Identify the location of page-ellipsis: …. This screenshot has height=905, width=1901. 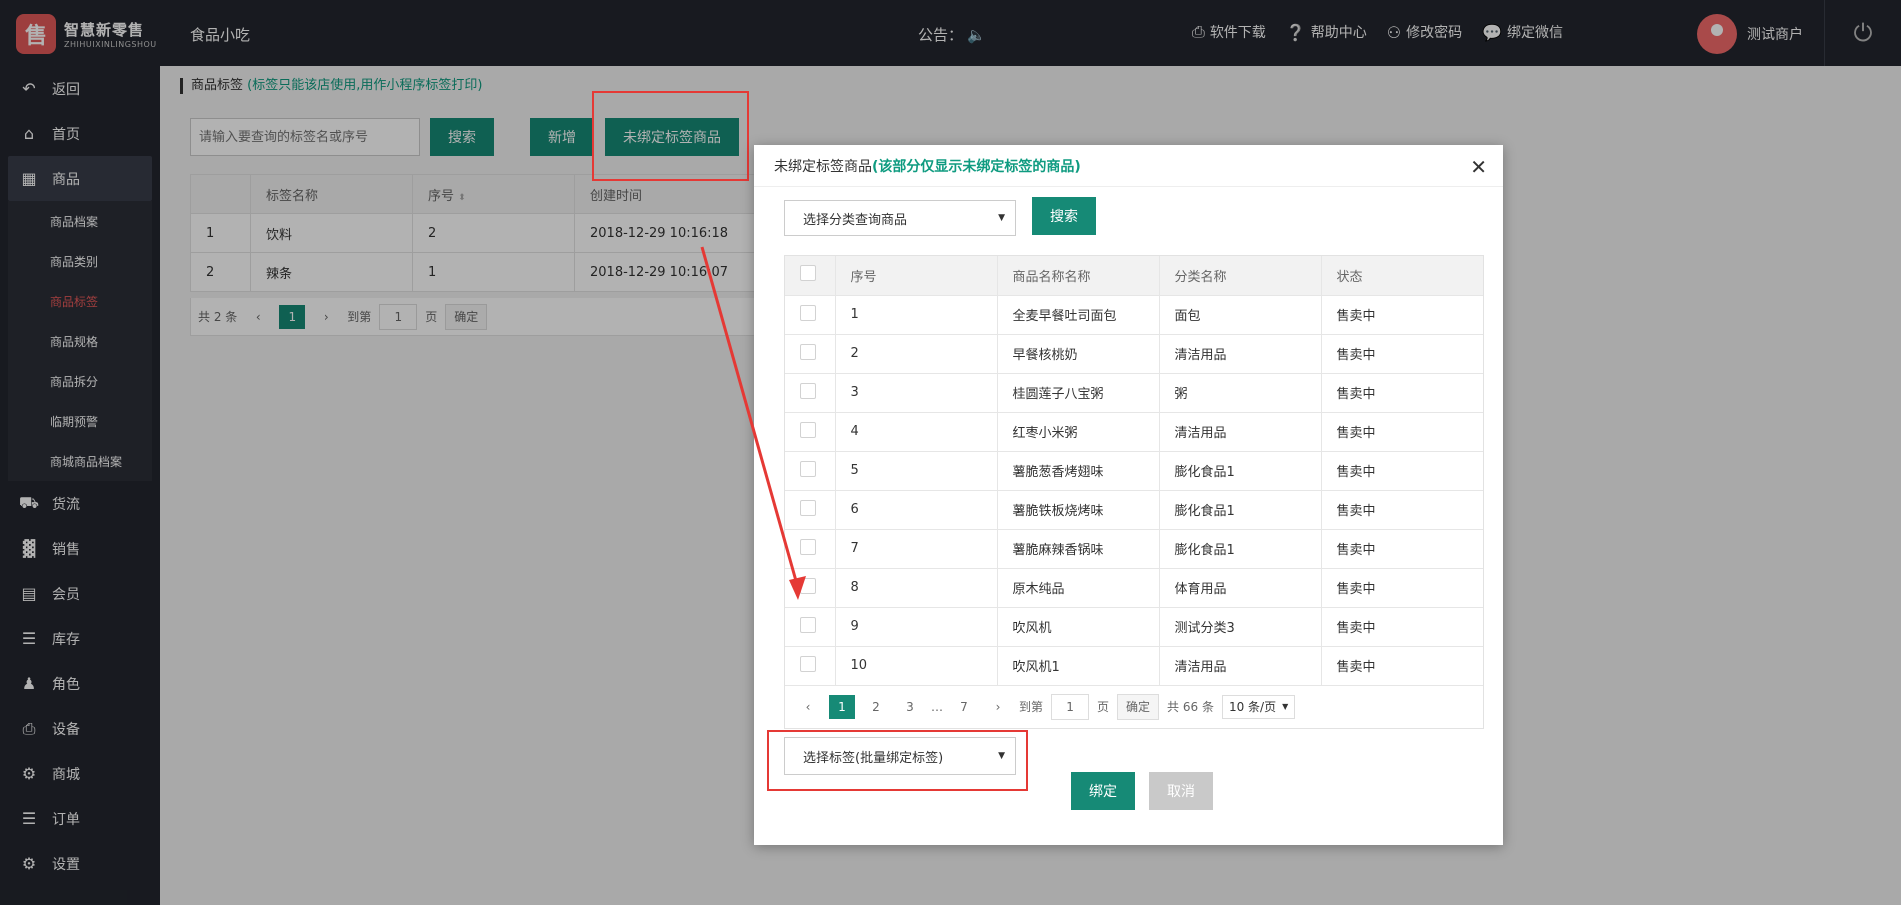
(937, 706).